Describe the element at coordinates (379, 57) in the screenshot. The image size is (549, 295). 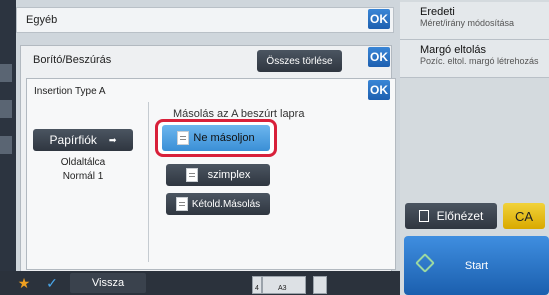
I see `cover-ok-button: OK` at that location.